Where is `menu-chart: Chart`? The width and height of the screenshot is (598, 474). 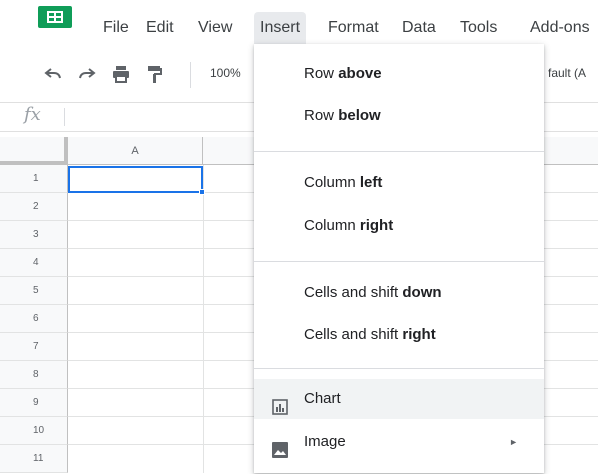
menu-chart: Chart is located at coordinates (399, 399).